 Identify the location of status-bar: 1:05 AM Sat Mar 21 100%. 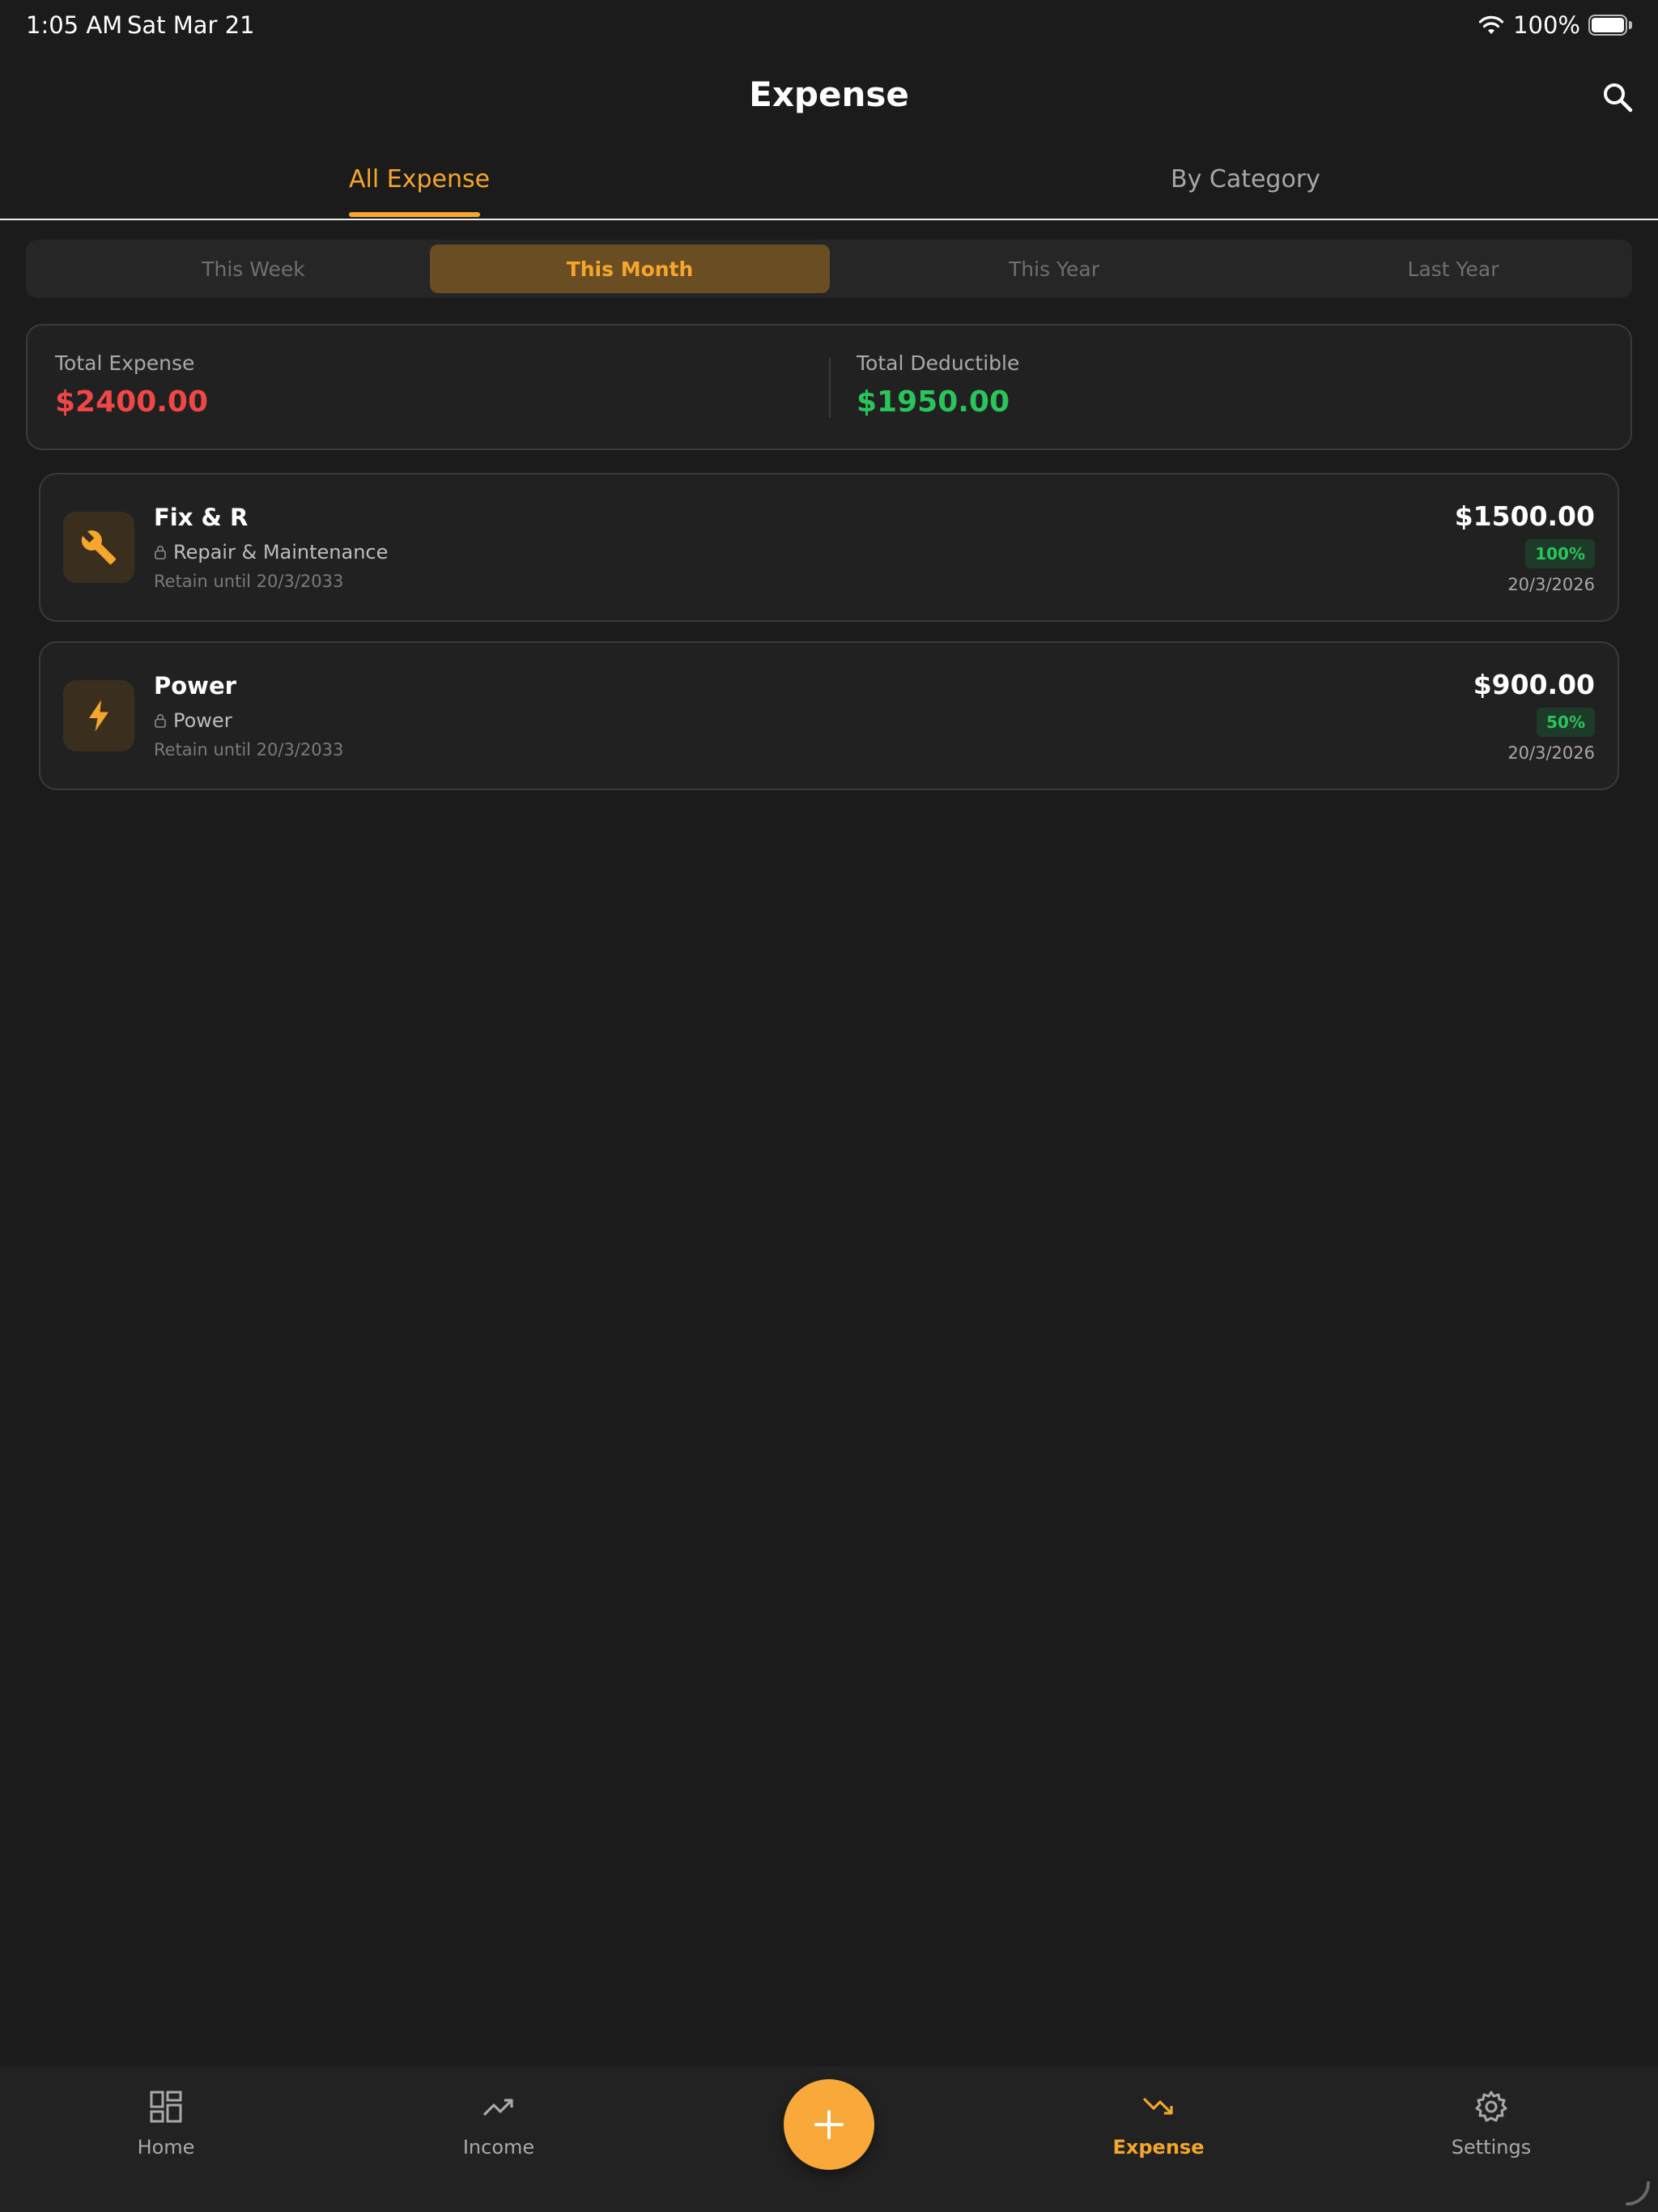
(829, 26).